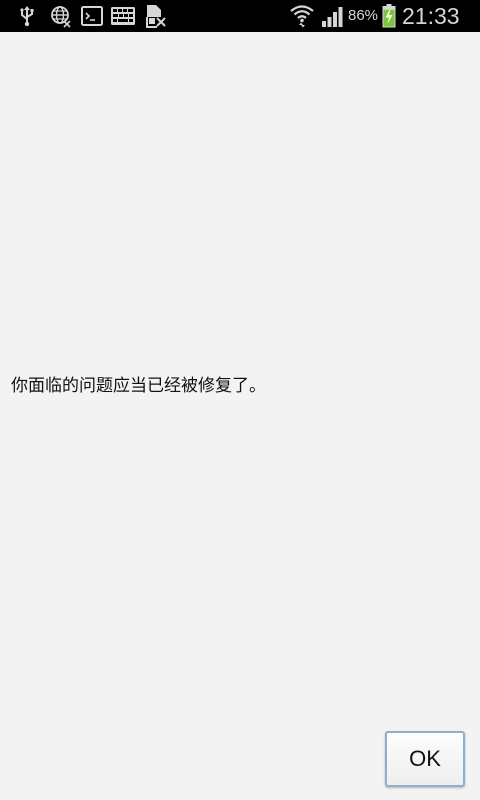 This screenshot has height=800, width=480. What do you see at coordinates (431, 16) in the screenshot?
I see `clock: 21:33` at bounding box center [431, 16].